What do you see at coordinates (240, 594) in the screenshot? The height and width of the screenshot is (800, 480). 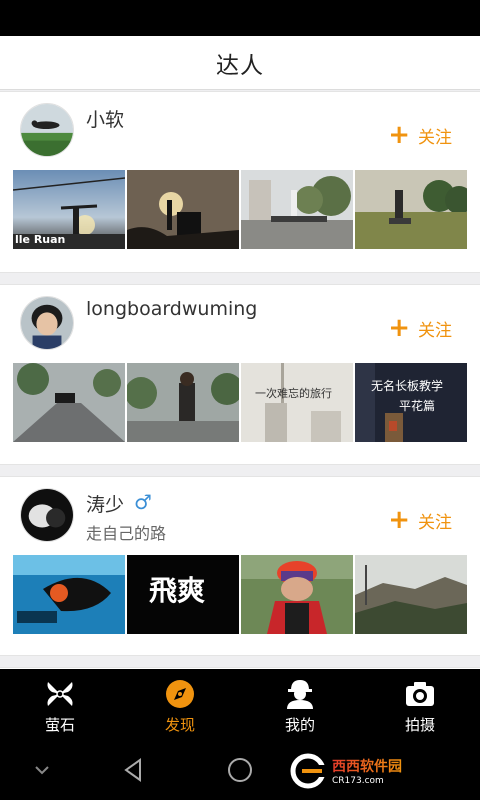 I see `photo-strip: 飛爽` at bounding box center [240, 594].